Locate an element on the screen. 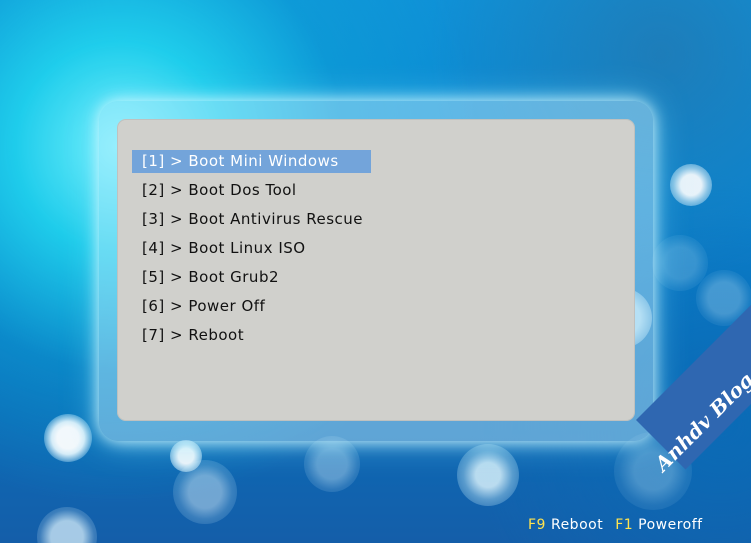 This screenshot has height=543, width=751. poweroff-key-label: F1 is located at coordinates (624, 525).